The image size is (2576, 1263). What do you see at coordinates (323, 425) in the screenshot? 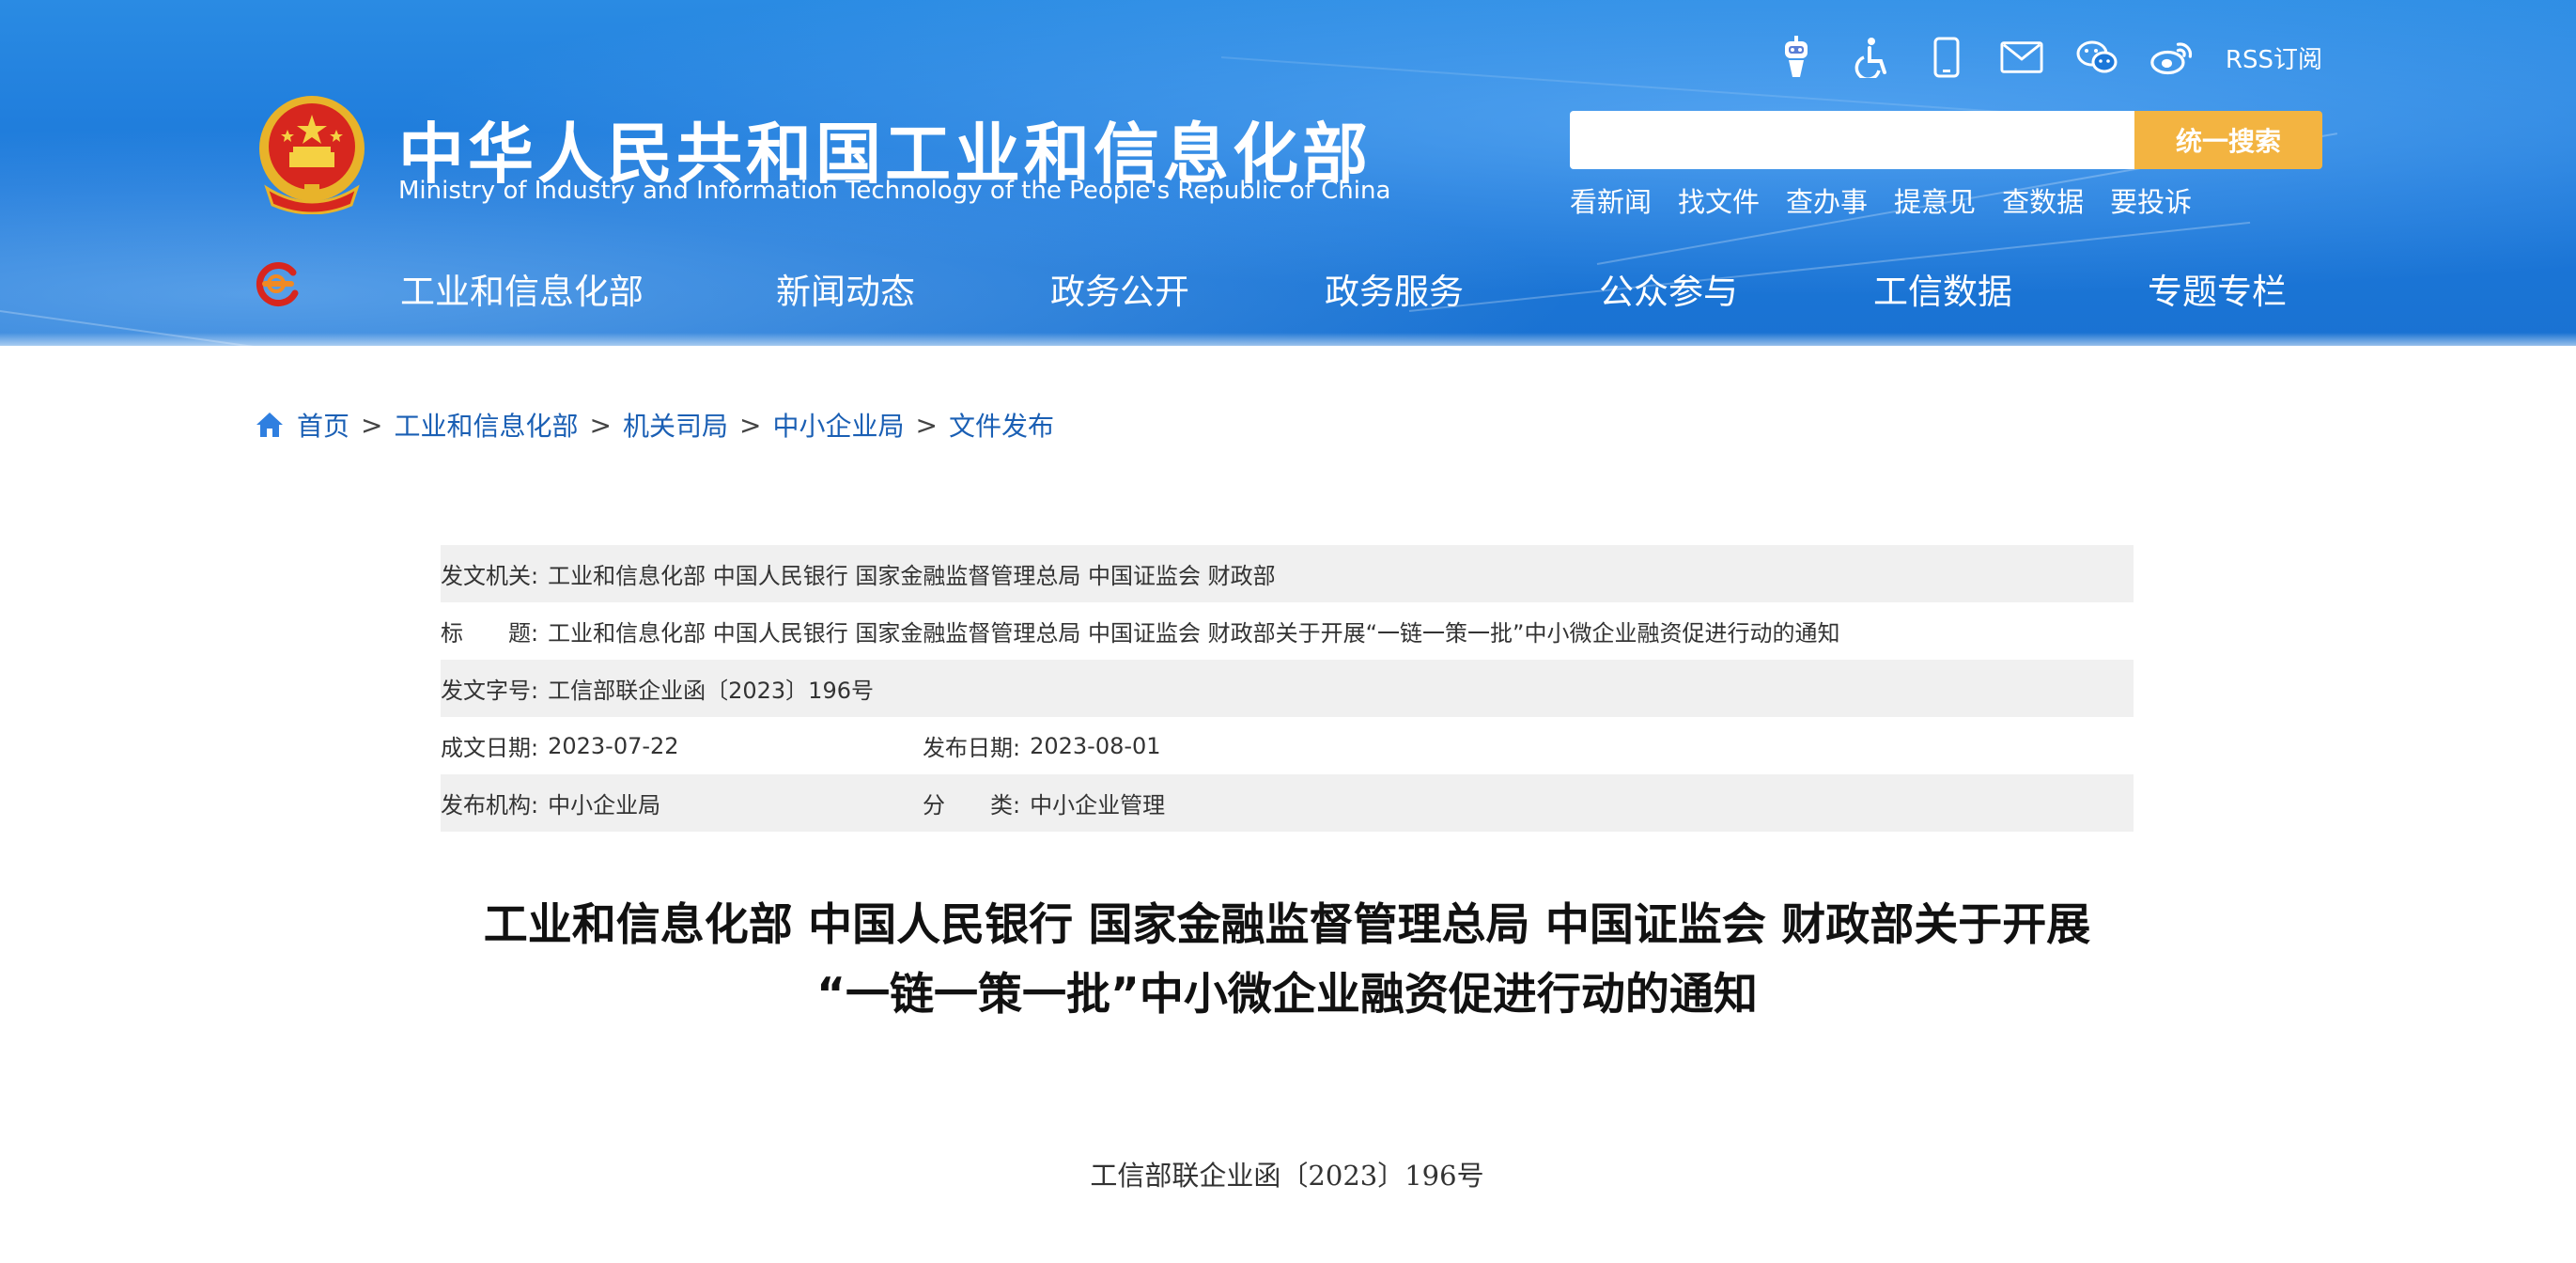
I see `breadcrumb-home: 首页` at bounding box center [323, 425].